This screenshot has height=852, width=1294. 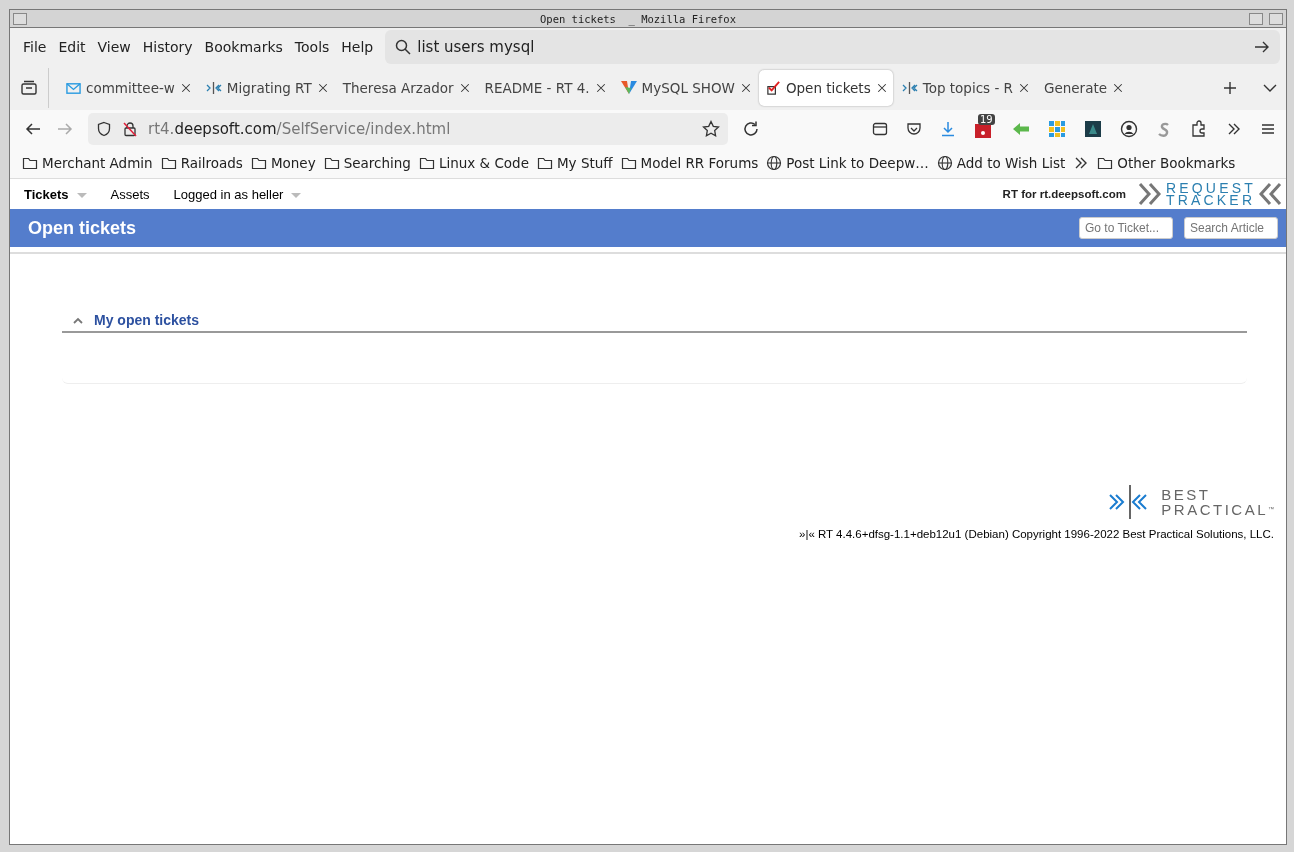 What do you see at coordinates (201, 163) in the screenshot?
I see `bookmark-item: Railroads` at bounding box center [201, 163].